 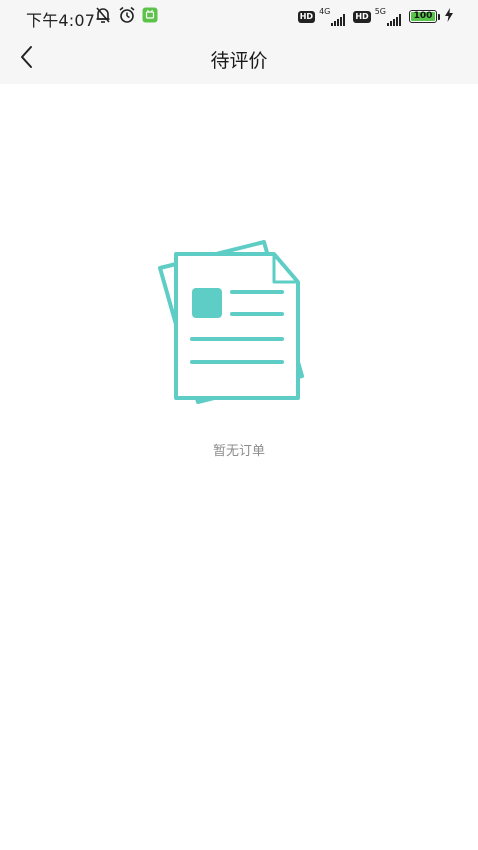 What do you see at coordinates (362, 16) in the screenshot?
I see `hd-badge-2: HD` at bounding box center [362, 16].